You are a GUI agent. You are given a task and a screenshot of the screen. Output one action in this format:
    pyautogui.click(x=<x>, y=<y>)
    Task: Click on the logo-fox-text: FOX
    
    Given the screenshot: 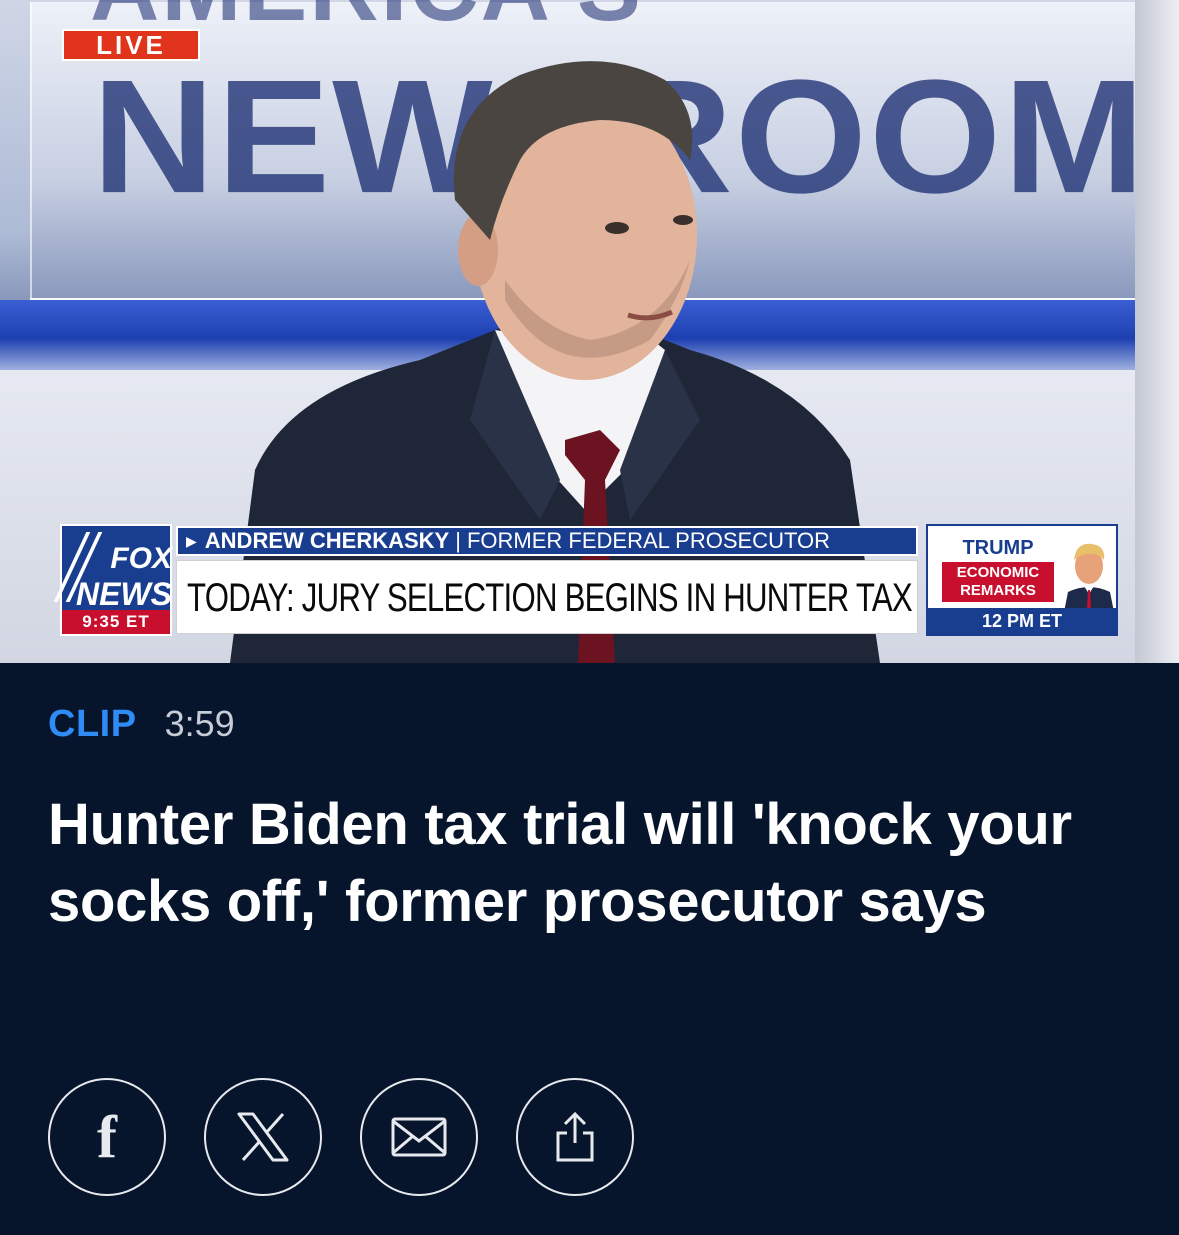 What is the action you would take?
    pyautogui.click(x=141, y=558)
    